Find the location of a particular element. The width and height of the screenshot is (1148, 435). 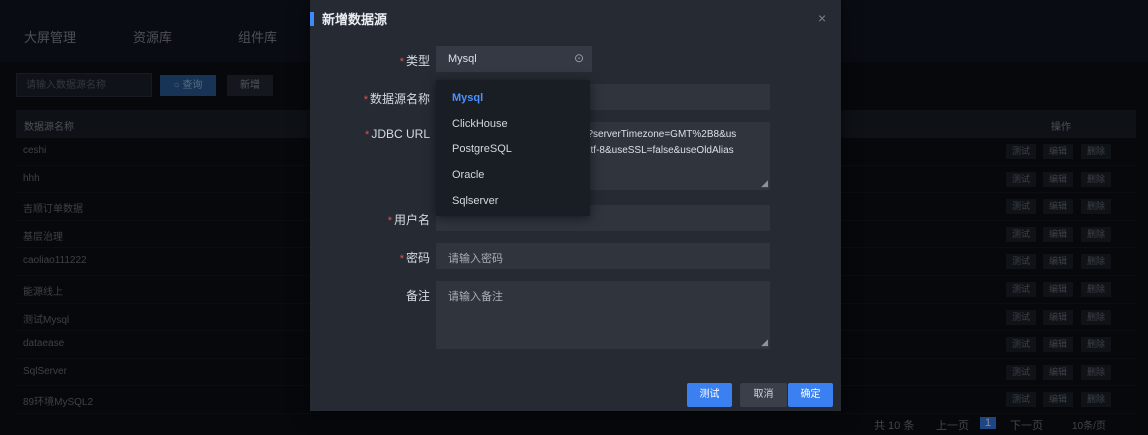

option-clickhouse: ClickHouse is located at coordinates (480, 124).